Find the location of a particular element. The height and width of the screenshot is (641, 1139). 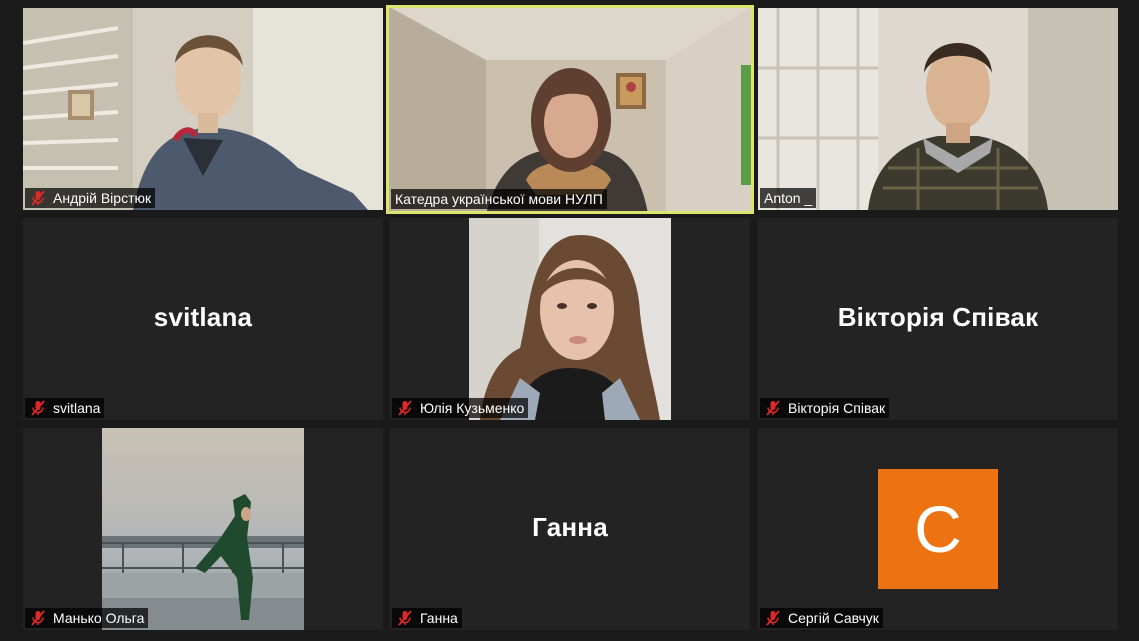

participant-nameplate: Манько Ольга is located at coordinates (87, 618).